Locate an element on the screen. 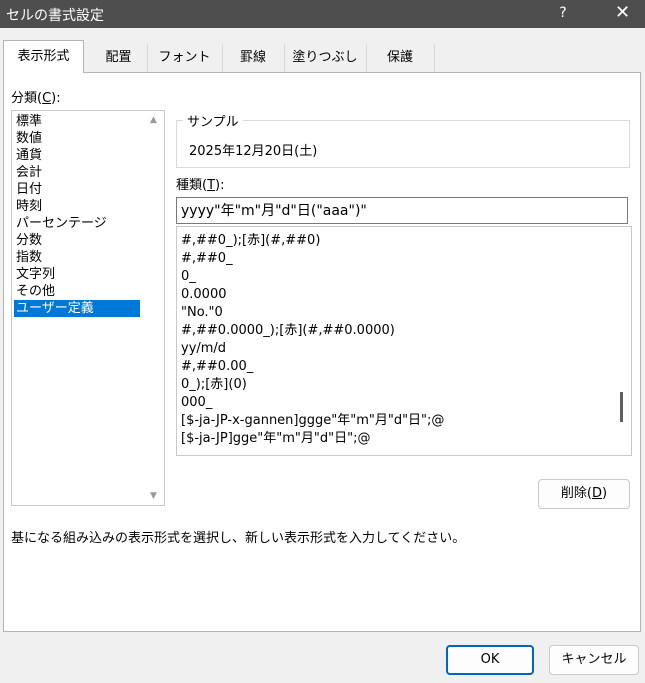 The width and height of the screenshot is (645, 683). format-list-scroll-thumb is located at coordinates (621, 407).